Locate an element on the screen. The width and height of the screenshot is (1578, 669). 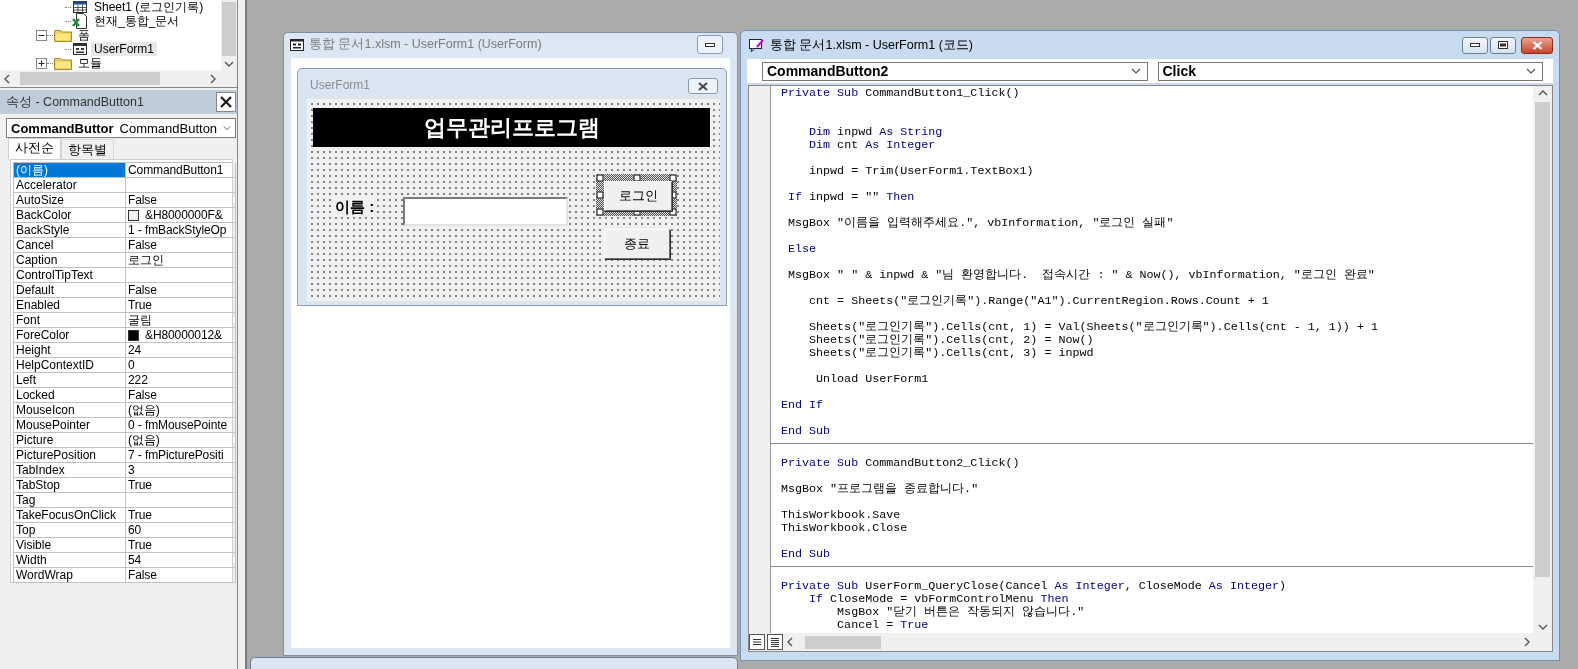
code-line: Else is located at coordinates (802, 249).